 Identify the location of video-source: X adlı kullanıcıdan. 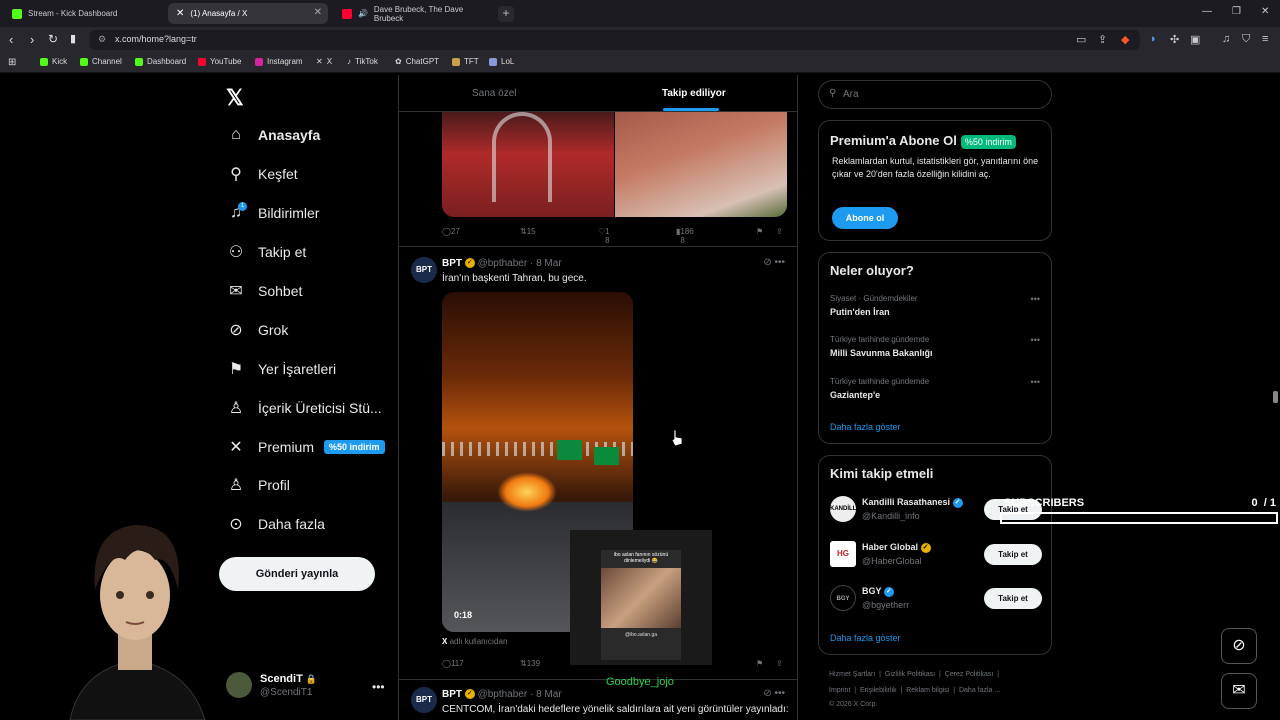
(474, 641).